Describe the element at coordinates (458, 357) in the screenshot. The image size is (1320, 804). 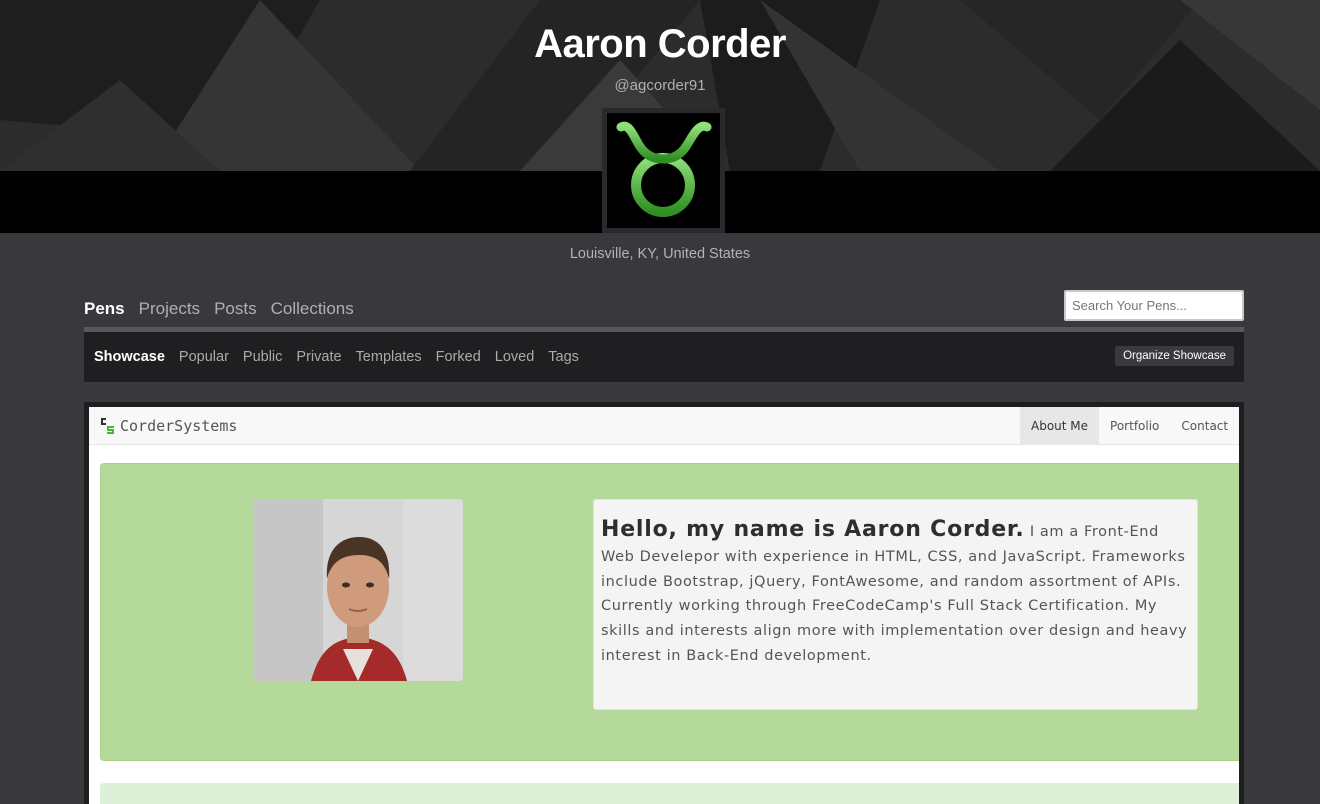
I see `subtab-forked: Forked` at that location.